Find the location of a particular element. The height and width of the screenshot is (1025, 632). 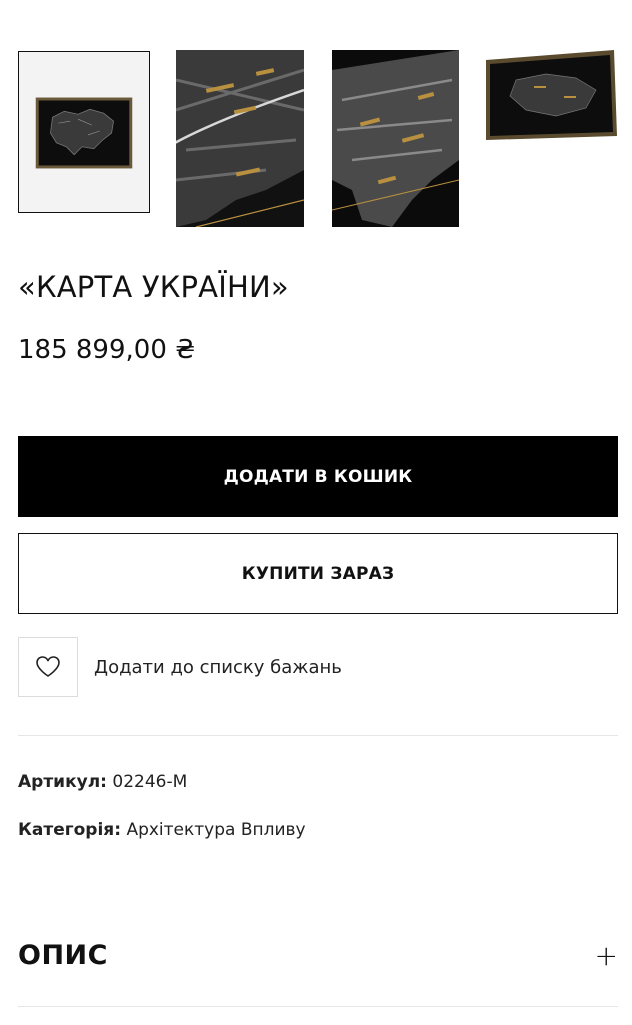

framed-map-icon is located at coordinates (84, 132).